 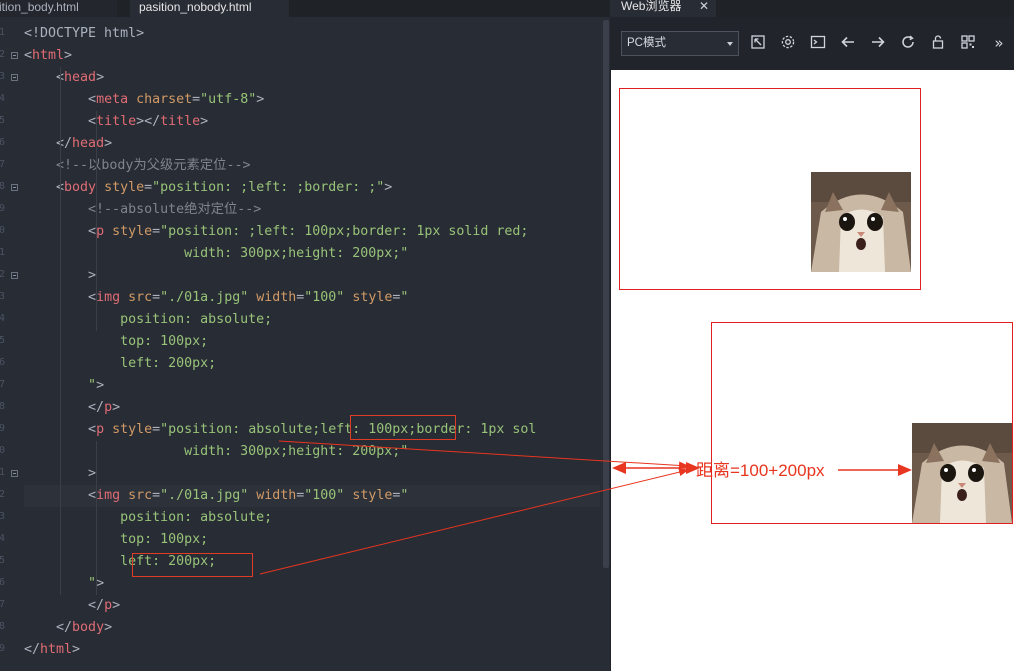 What do you see at coordinates (849, 43) in the screenshot?
I see `back-arrow-icon` at bounding box center [849, 43].